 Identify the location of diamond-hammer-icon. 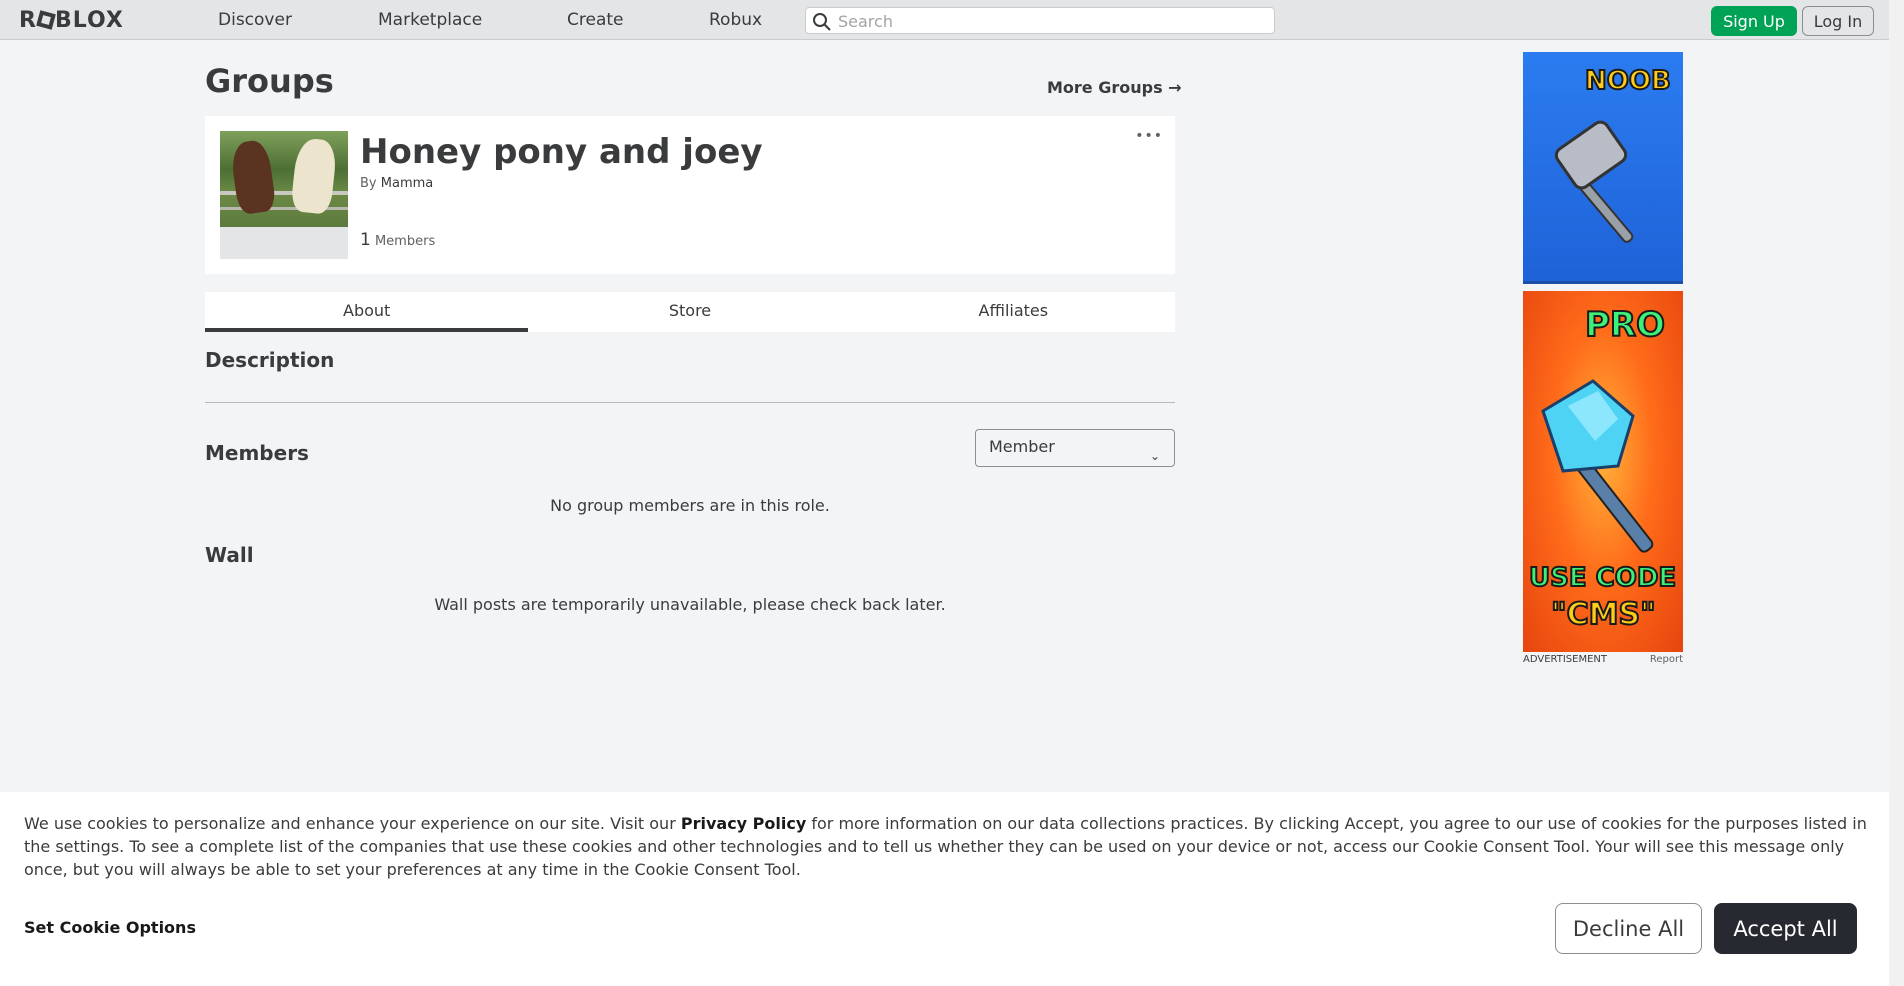
(1597, 466).